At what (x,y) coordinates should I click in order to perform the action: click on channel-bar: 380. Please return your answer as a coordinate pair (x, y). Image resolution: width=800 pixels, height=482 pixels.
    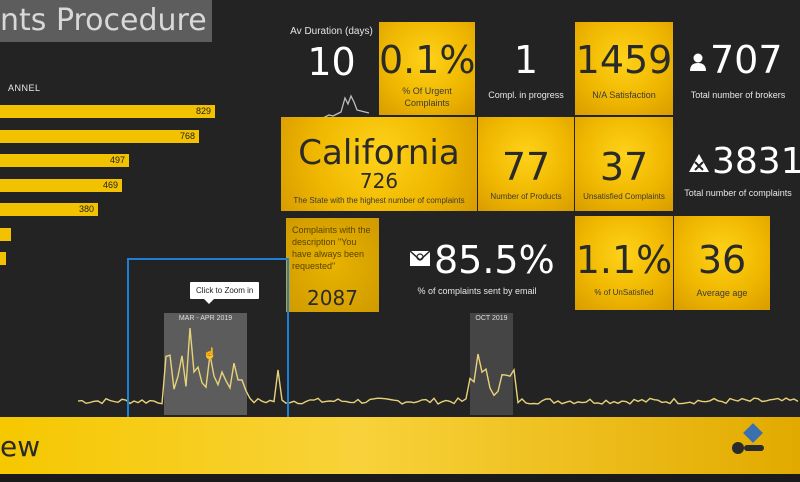
    Looking at the image, I should click on (49, 209).